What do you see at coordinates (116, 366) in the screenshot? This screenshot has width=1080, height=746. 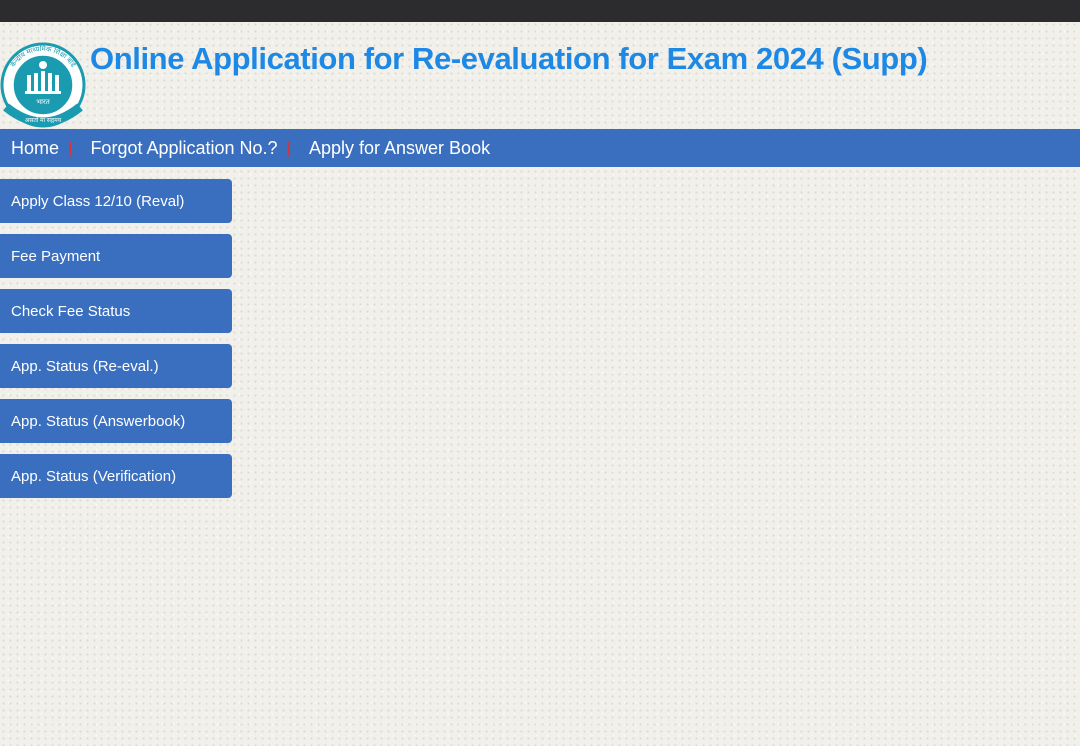 I see `sidebar-button-app-status-re-eval: App. Status (Re-eval.)` at bounding box center [116, 366].